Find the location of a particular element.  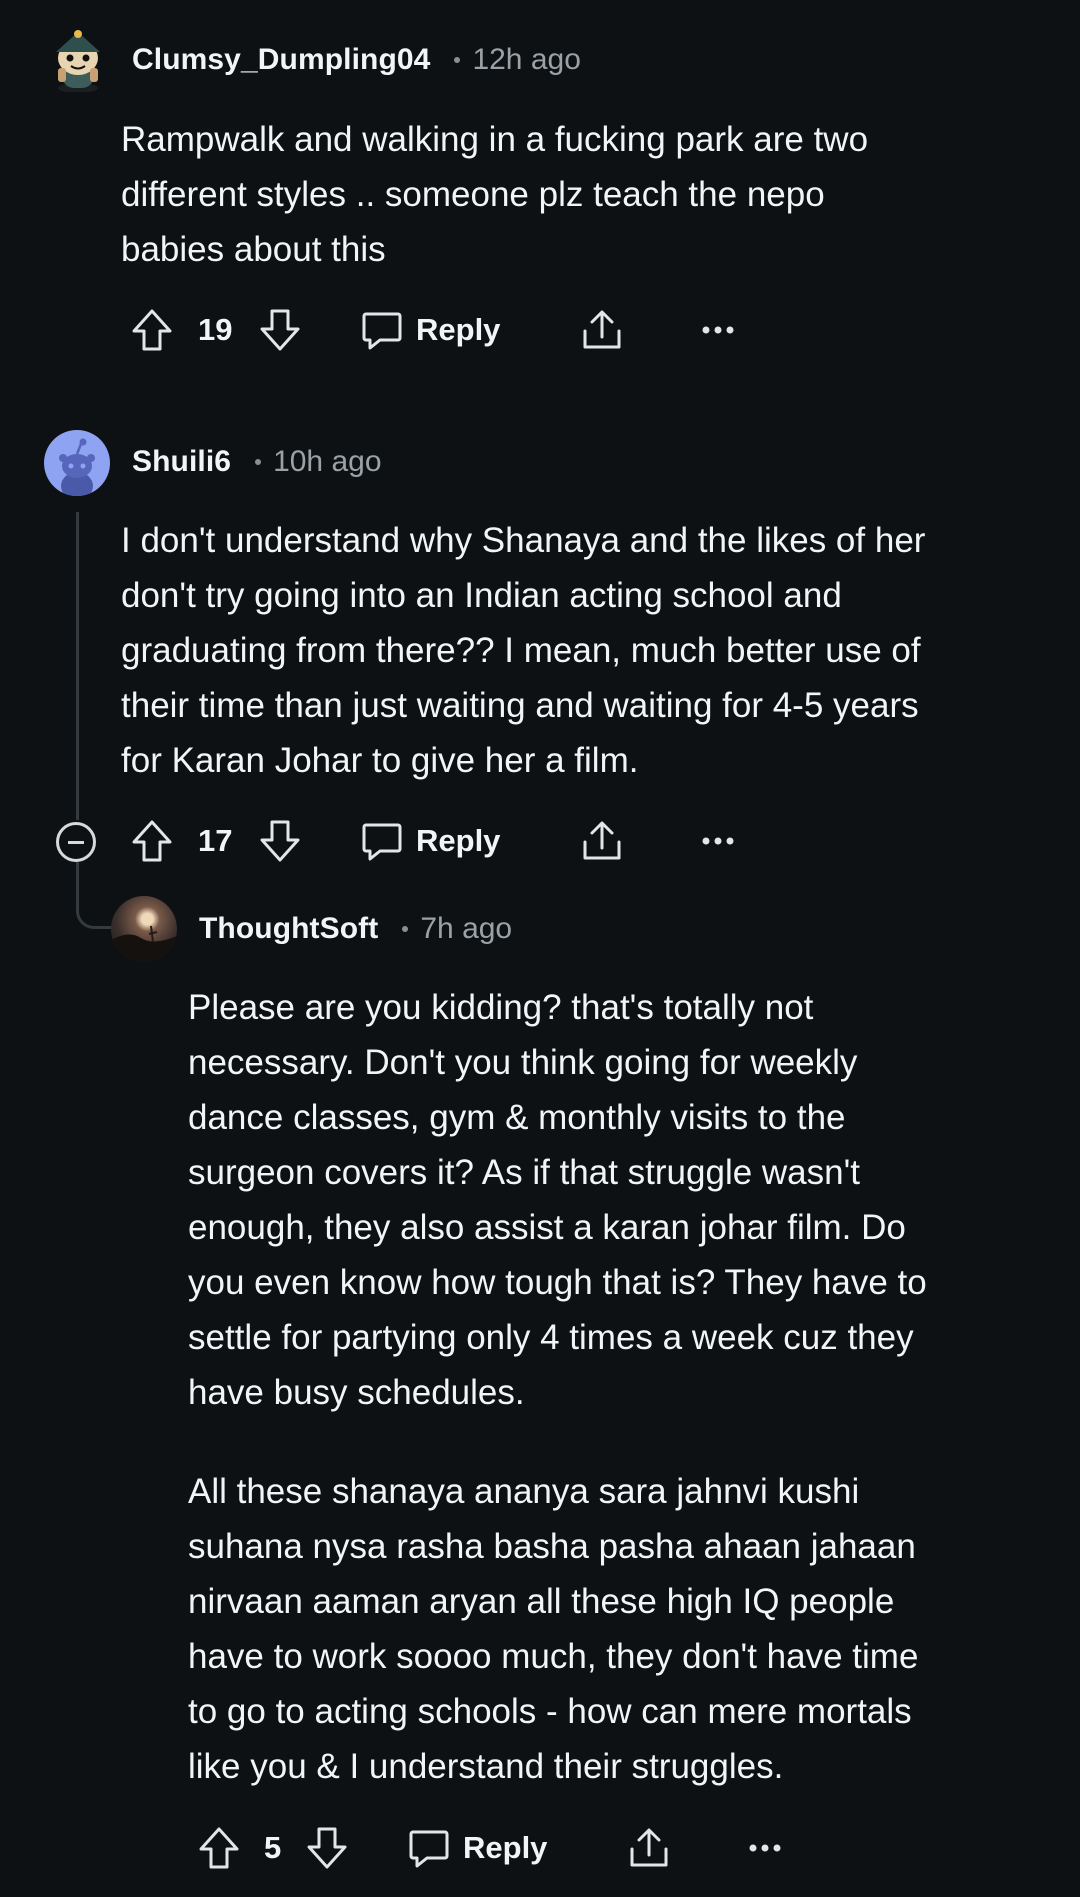

comment-actions: 5 Reply is located at coordinates (547, 1848).